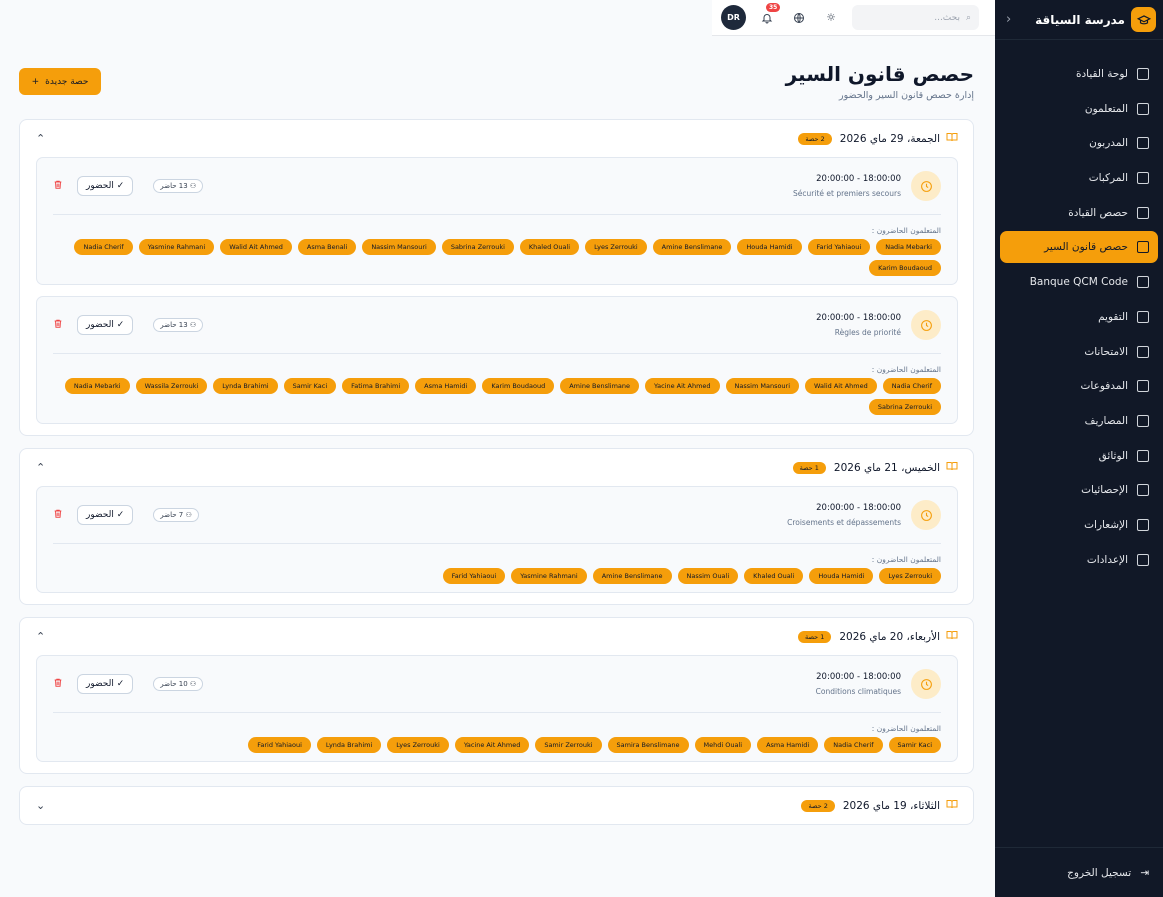 The height and width of the screenshot is (897, 1163). What do you see at coordinates (1099, 872) in the screenshot?
I see `logout-label: تسجيل الخروج` at bounding box center [1099, 872].